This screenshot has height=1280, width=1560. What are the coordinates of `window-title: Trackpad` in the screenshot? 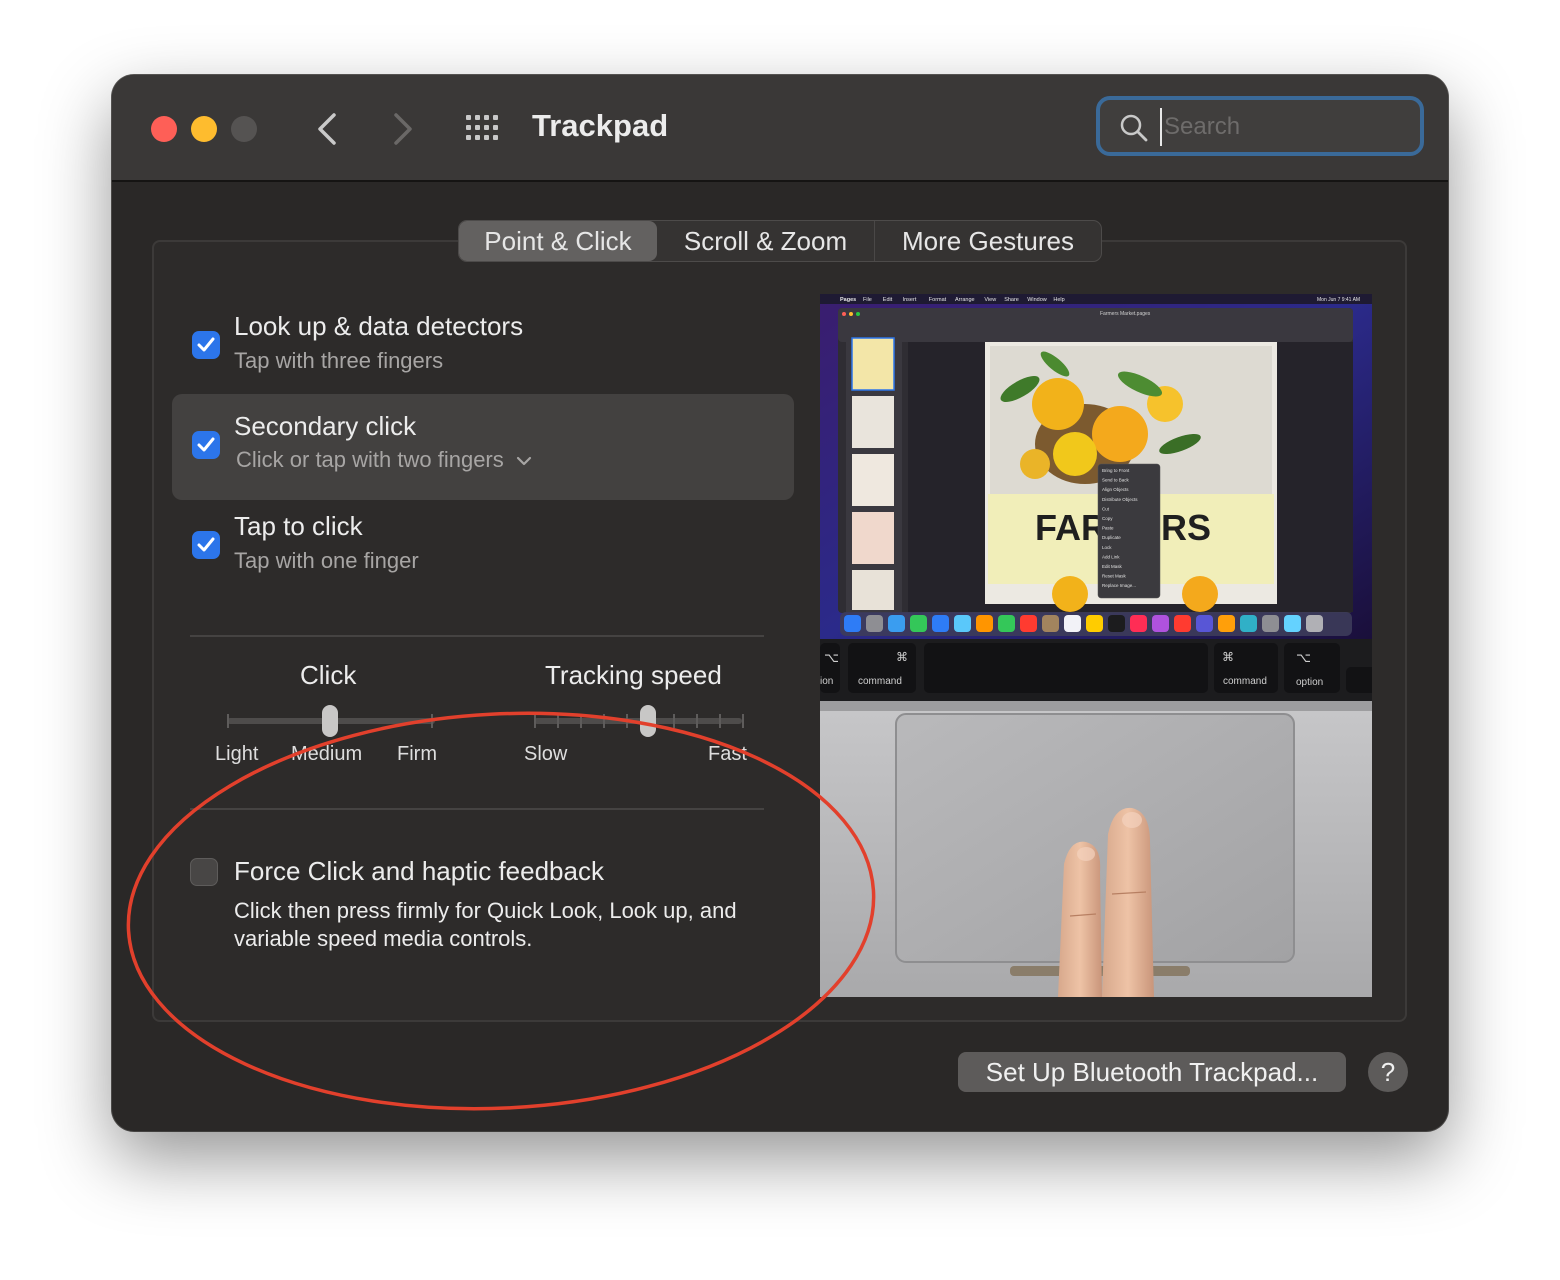 It's located at (600, 125).